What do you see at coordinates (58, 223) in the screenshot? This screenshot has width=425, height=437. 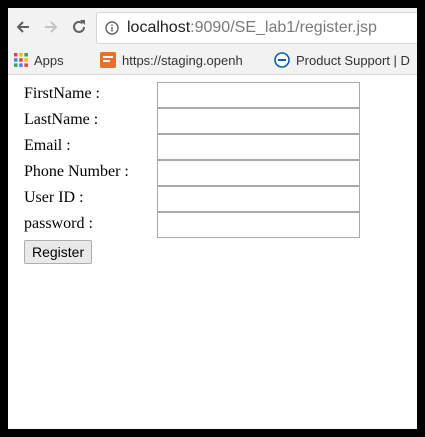 I see `password-label: password :` at bounding box center [58, 223].